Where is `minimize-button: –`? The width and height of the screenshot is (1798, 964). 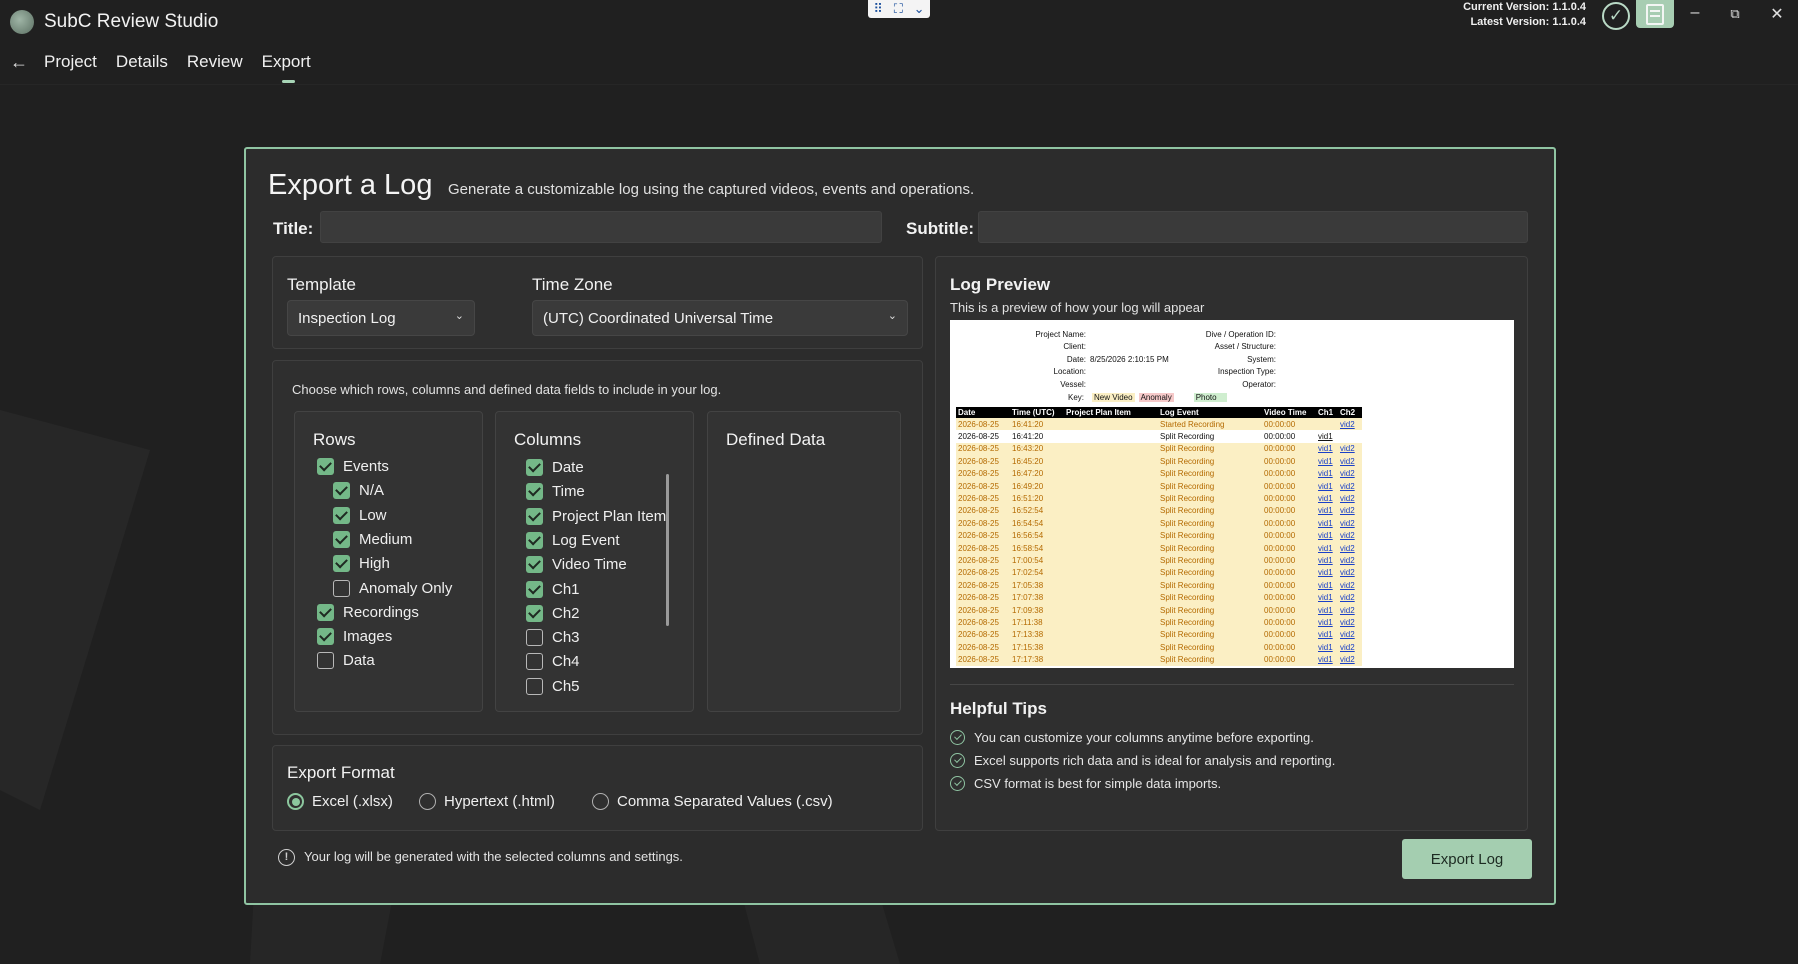 minimize-button: – is located at coordinates (1695, 13).